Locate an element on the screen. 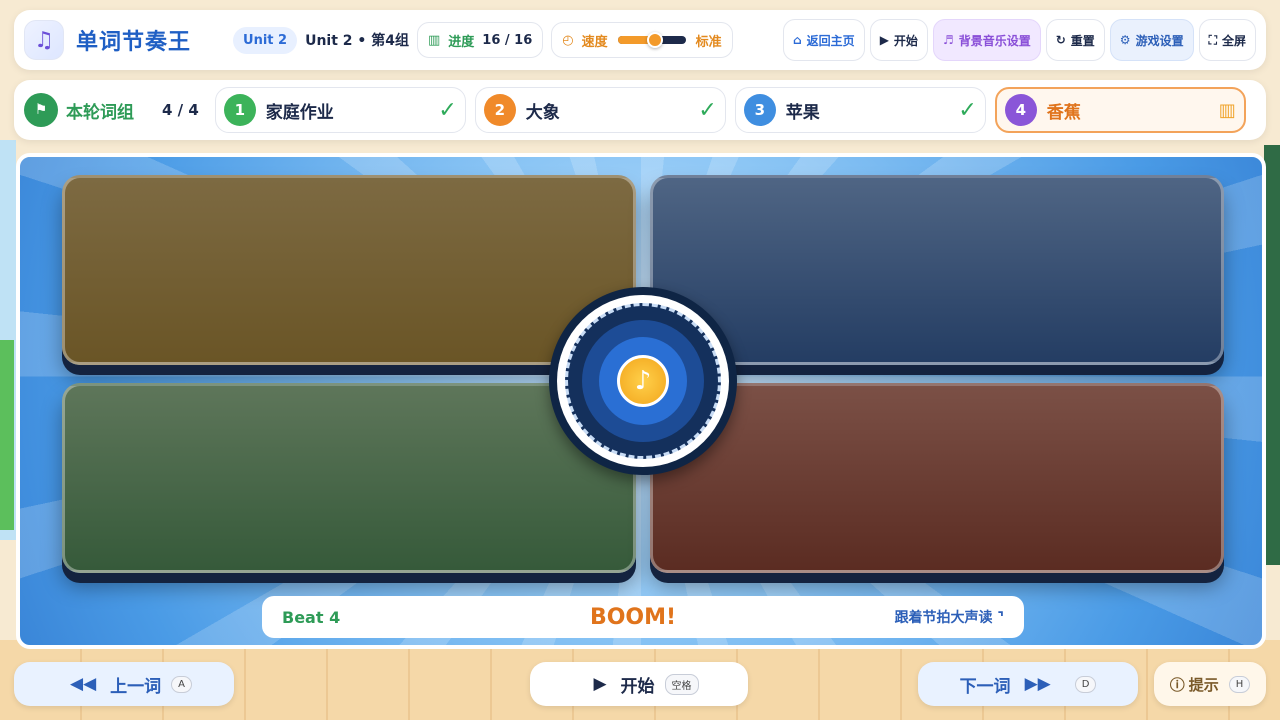 The width and height of the screenshot is (1280, 720). home-icon: ⌂ is located at coordinates (797, 40).